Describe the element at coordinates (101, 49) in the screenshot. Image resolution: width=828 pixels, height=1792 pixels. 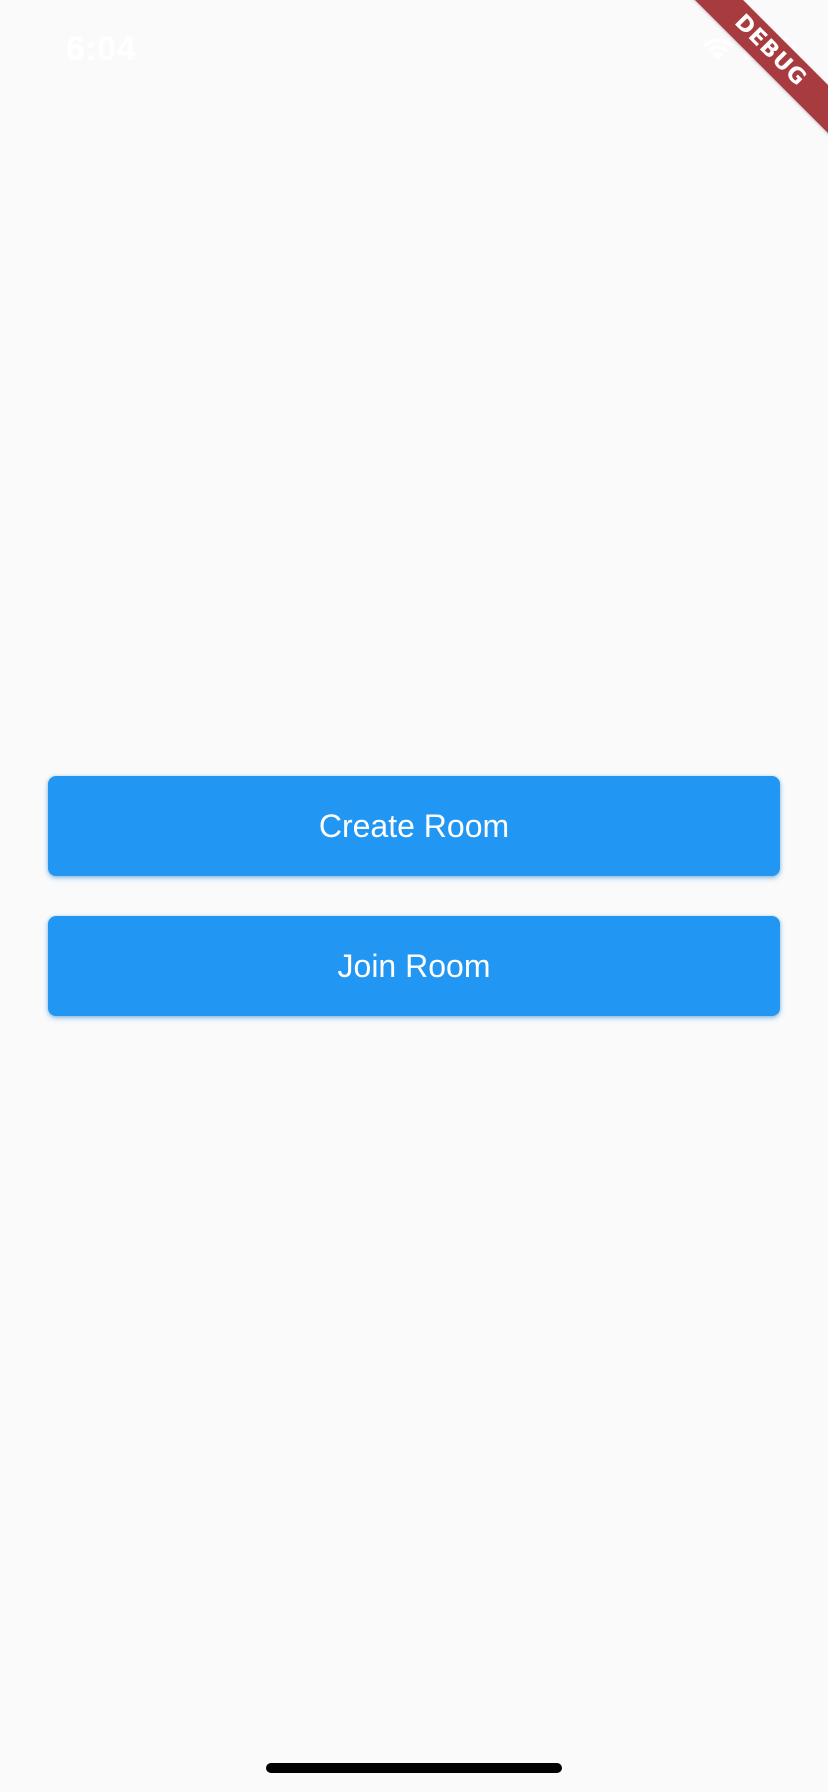
I see `status-time: 6:04` at that location.